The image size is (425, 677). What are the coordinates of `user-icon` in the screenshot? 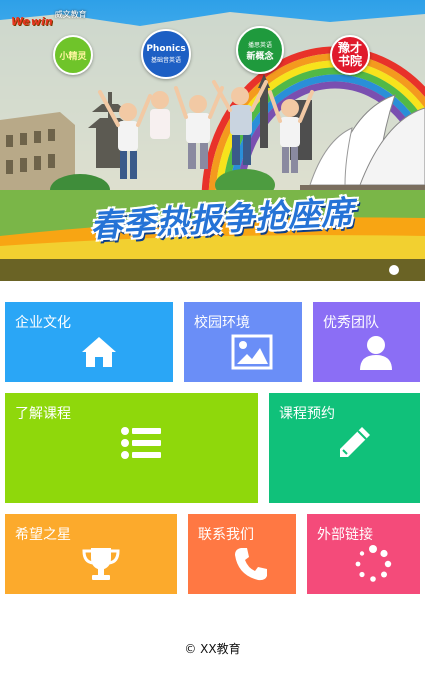 It's located at (376, 353).